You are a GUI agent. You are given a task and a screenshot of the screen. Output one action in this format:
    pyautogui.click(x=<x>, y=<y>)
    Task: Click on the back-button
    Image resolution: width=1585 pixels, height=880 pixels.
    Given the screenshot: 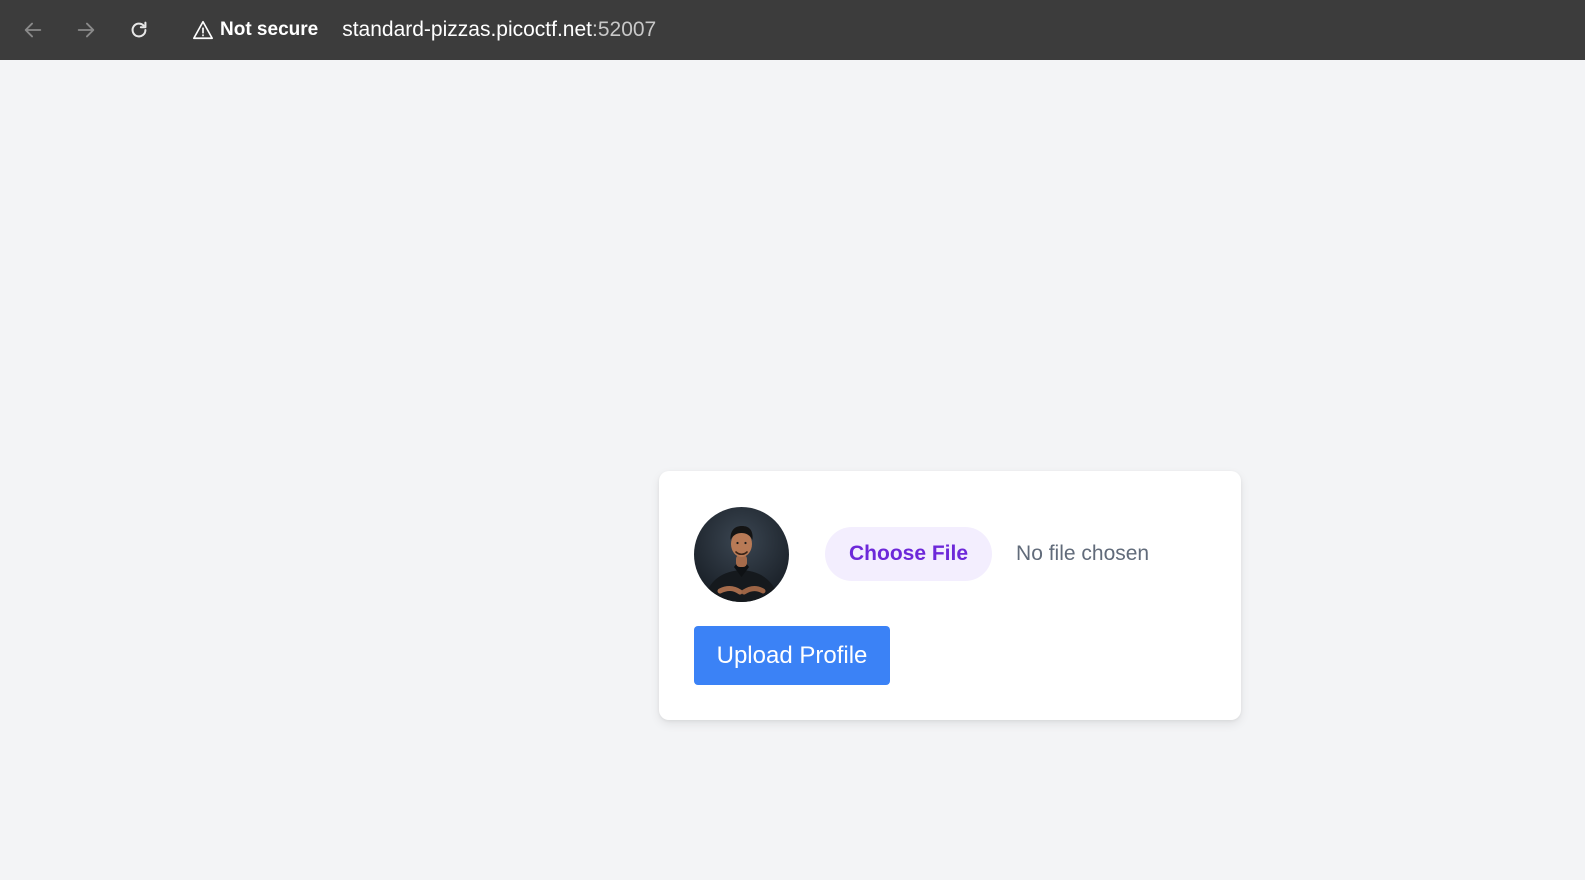 What is the action you would take?
    pyautogui.click(x=33, y=30)
    